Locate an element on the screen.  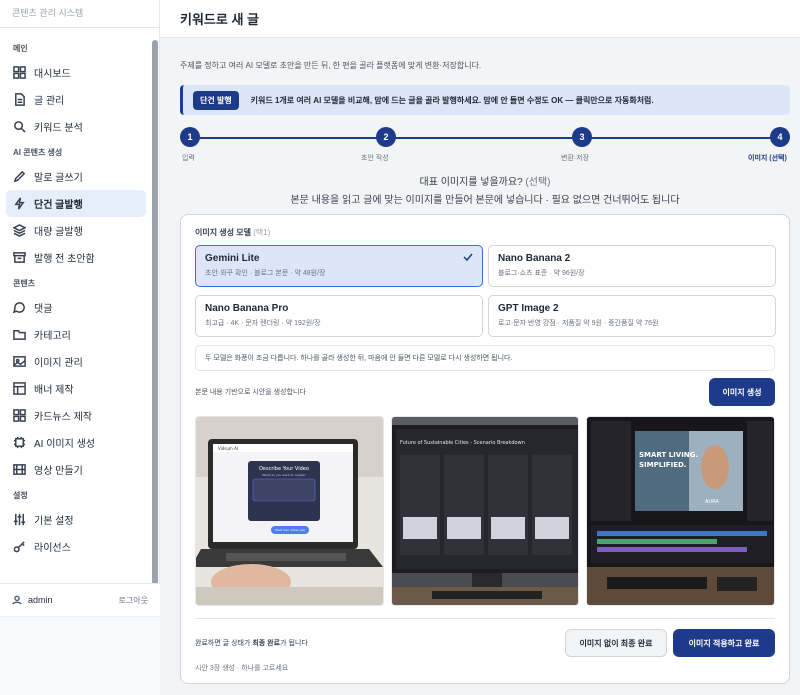
sidebar-item-drafts: 발행 전 초안함 is located at coordinates (76, 257).